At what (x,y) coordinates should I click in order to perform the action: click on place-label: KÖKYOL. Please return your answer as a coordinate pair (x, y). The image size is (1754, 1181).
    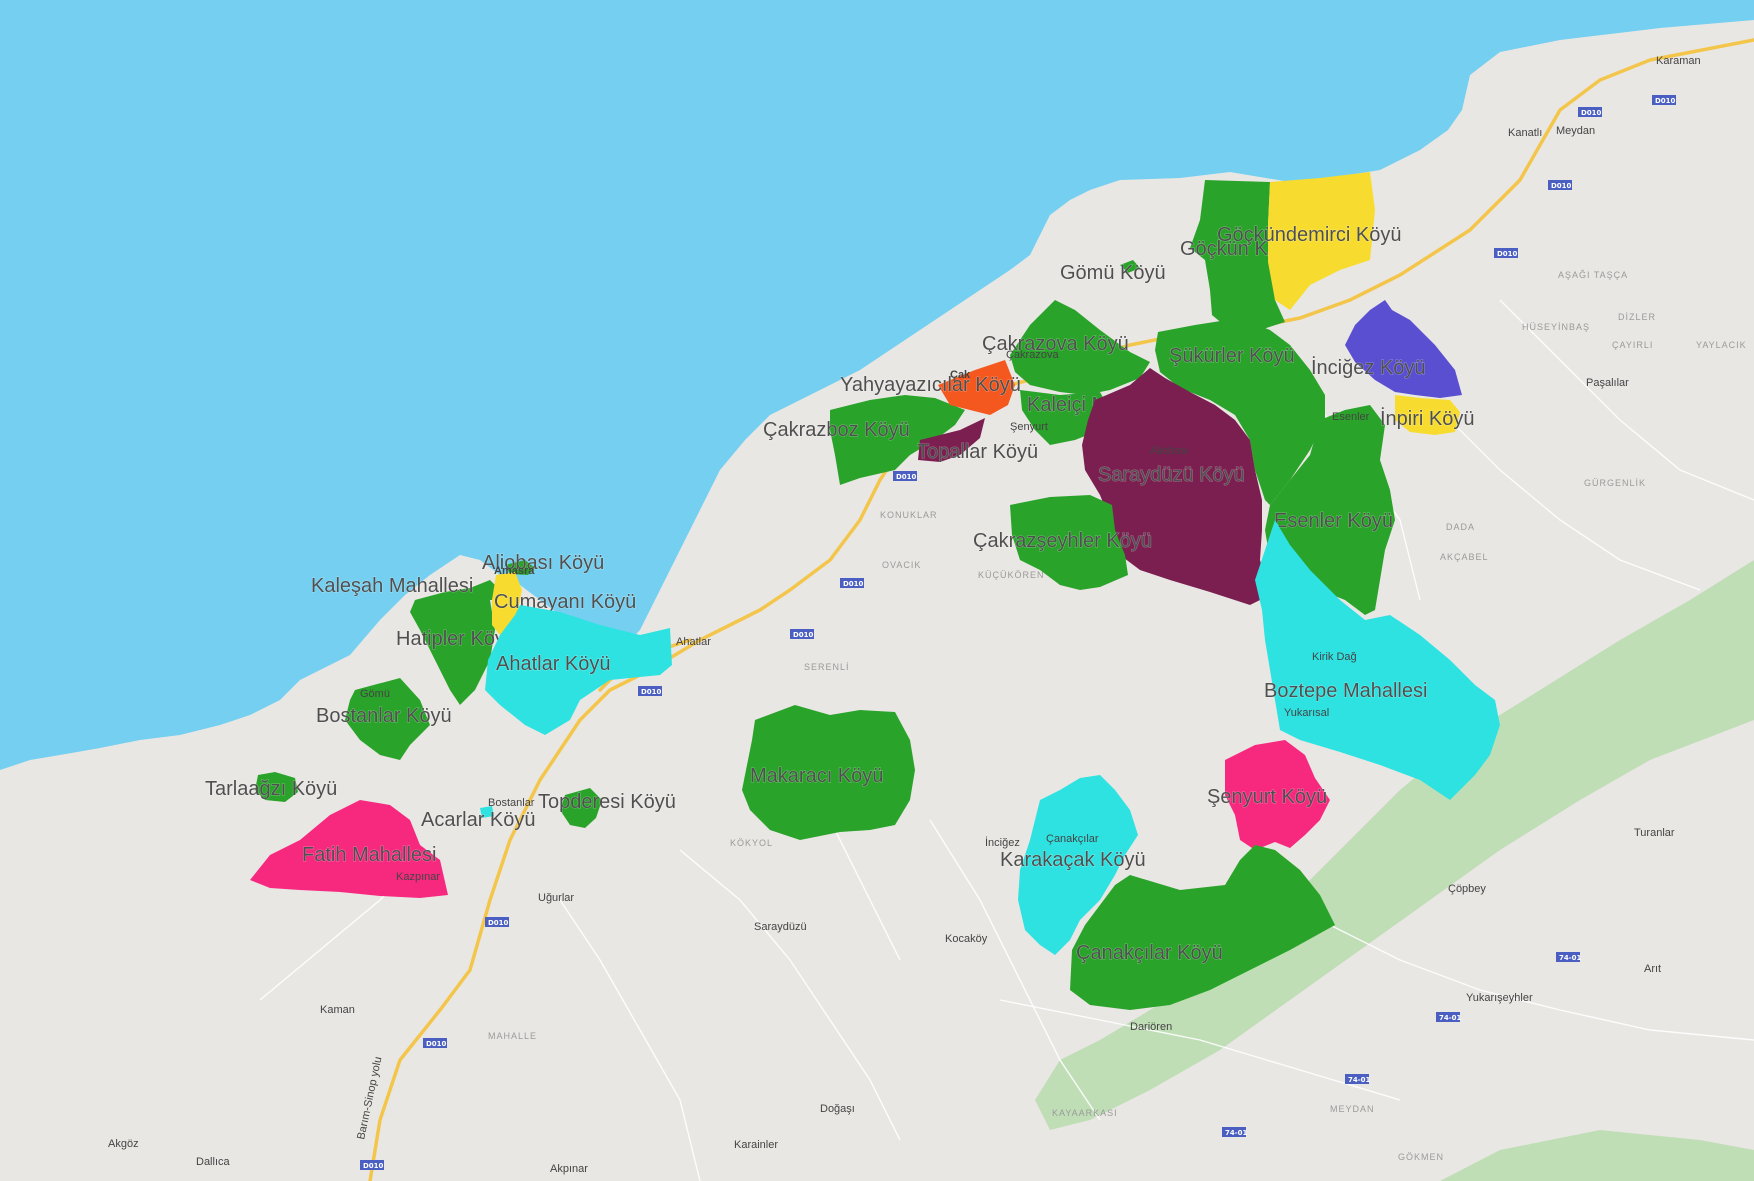
    Looking at the image, I should click on (751, 843).